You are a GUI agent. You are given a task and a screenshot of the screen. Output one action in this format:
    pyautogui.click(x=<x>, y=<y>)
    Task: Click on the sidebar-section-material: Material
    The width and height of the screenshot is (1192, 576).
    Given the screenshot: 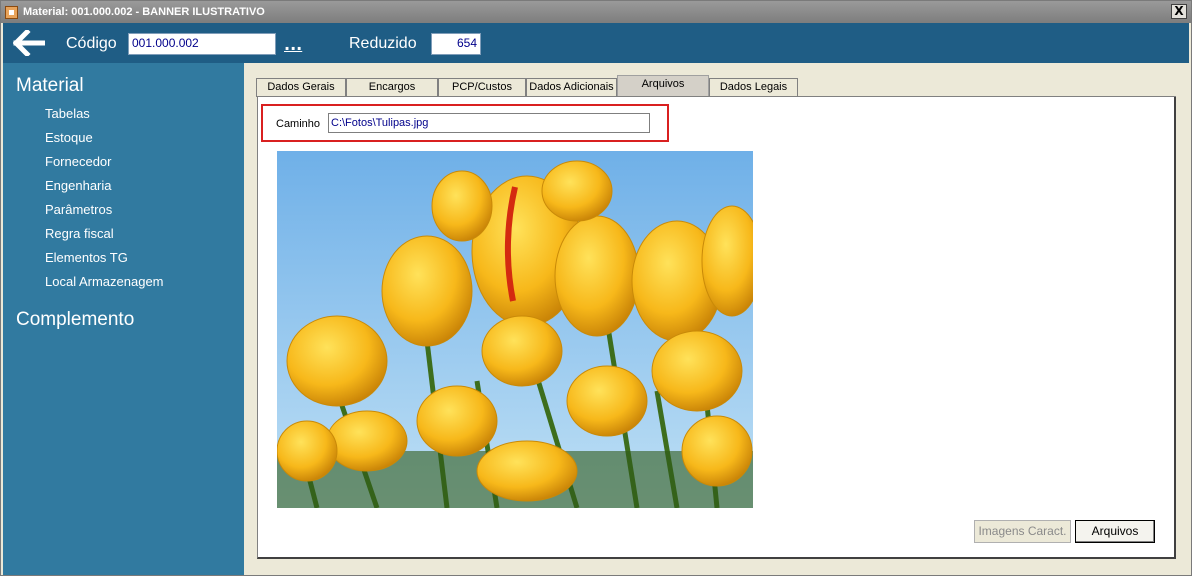 What is the action you would take?
    pyautogui.click(x=50, y=86)
    